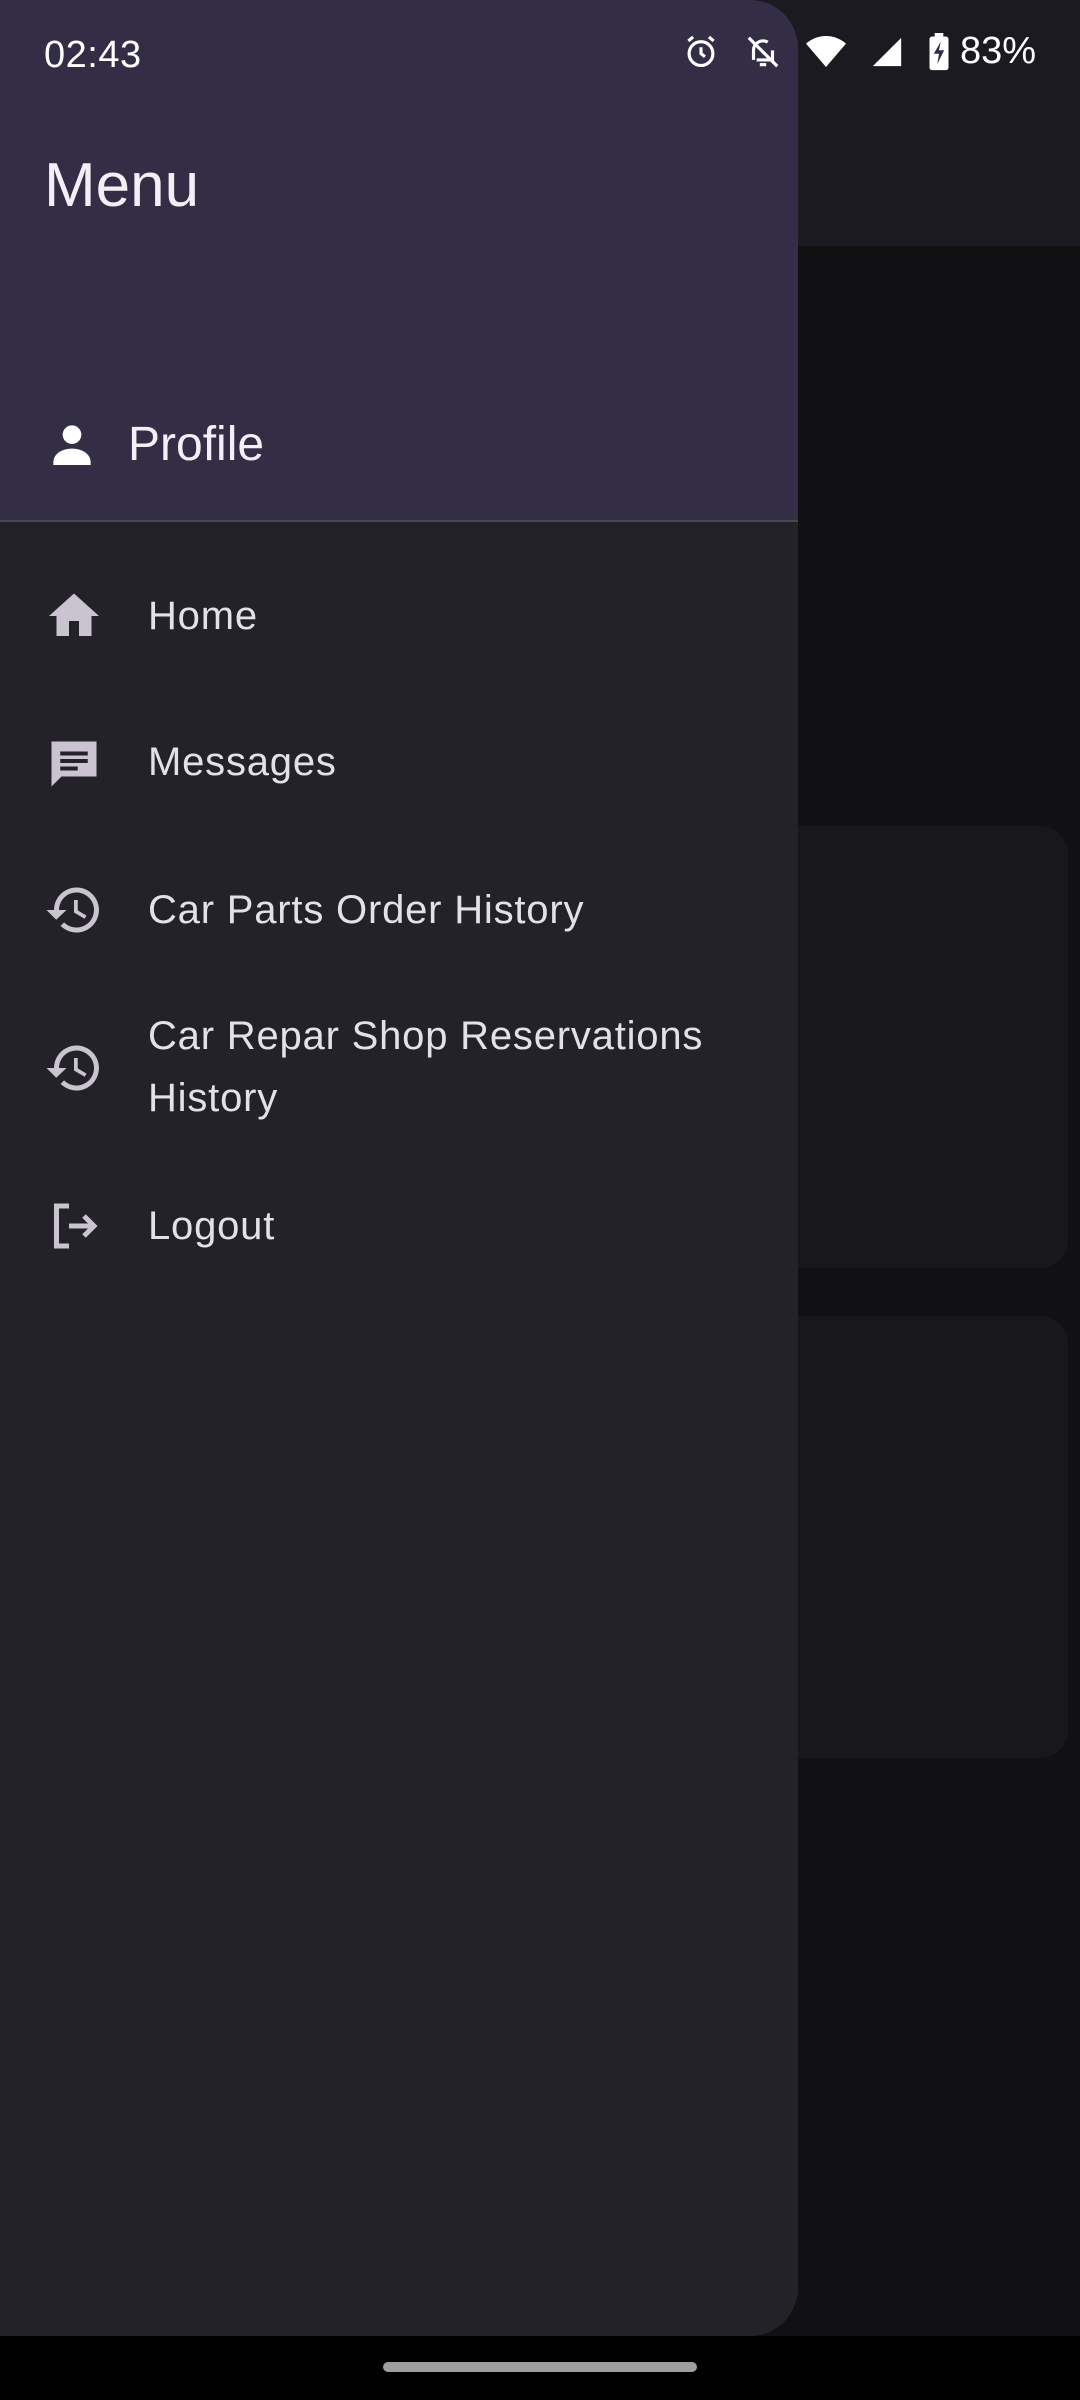 The height and width of the screenshot is (2400, 1080). What do you see at coordinates (196, 444) in the screenshot?
I see `profile-label: Profile` at bounding box center [196, 444].